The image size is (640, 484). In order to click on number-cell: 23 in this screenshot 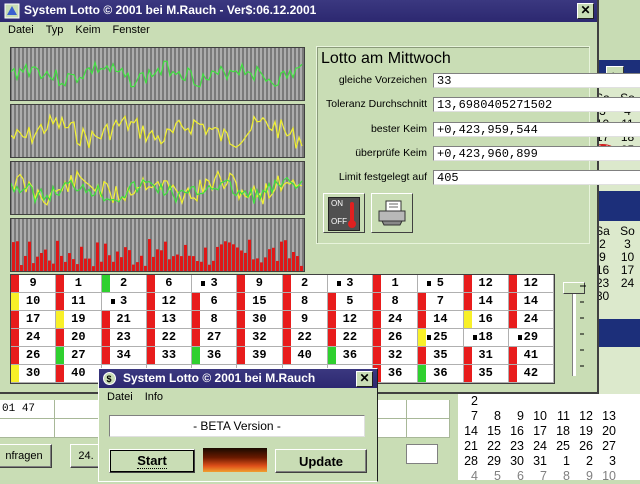, I will do `click(124, 338)`.